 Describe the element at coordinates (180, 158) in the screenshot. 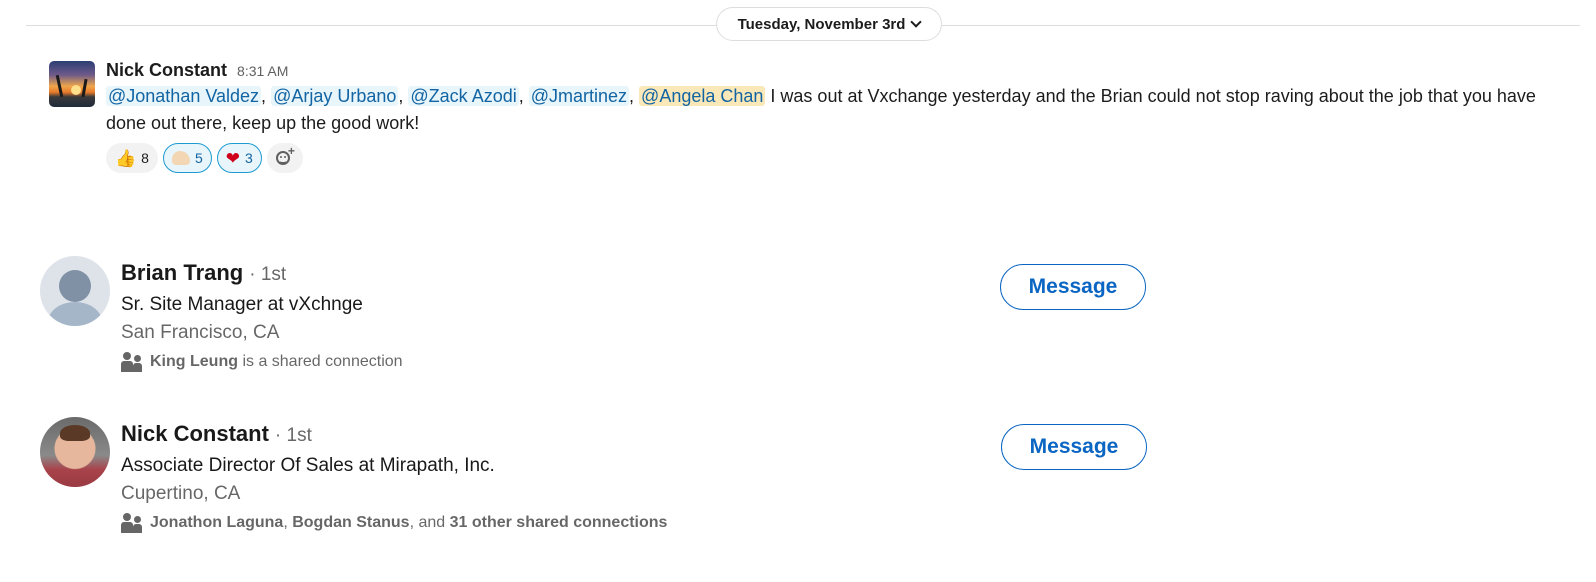

I see `flexed-biceps-icon` at that location.